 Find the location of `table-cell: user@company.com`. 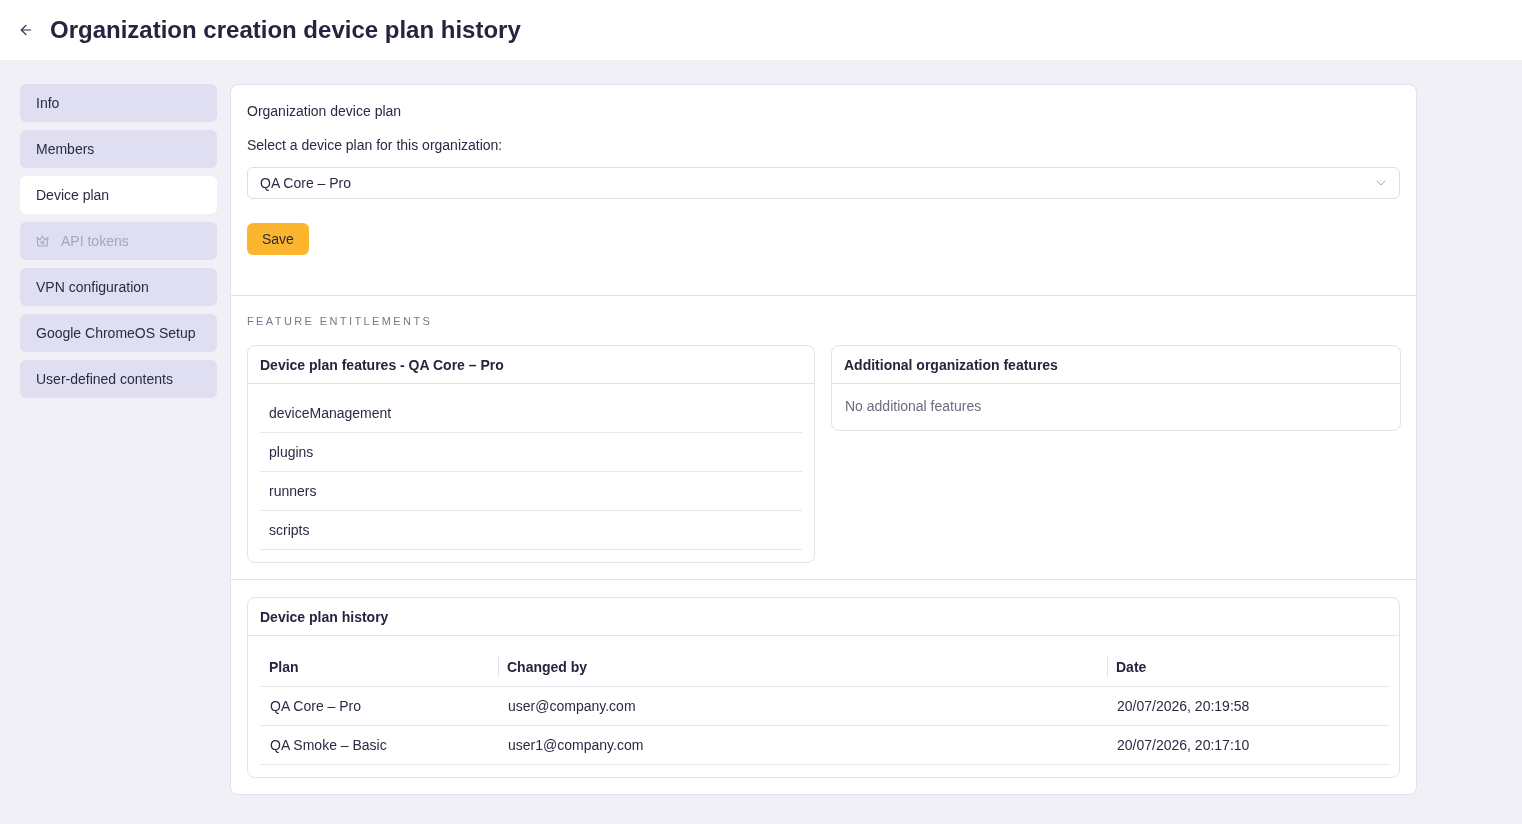

table-cell: user@company.com is located at coordinates (802, 705).